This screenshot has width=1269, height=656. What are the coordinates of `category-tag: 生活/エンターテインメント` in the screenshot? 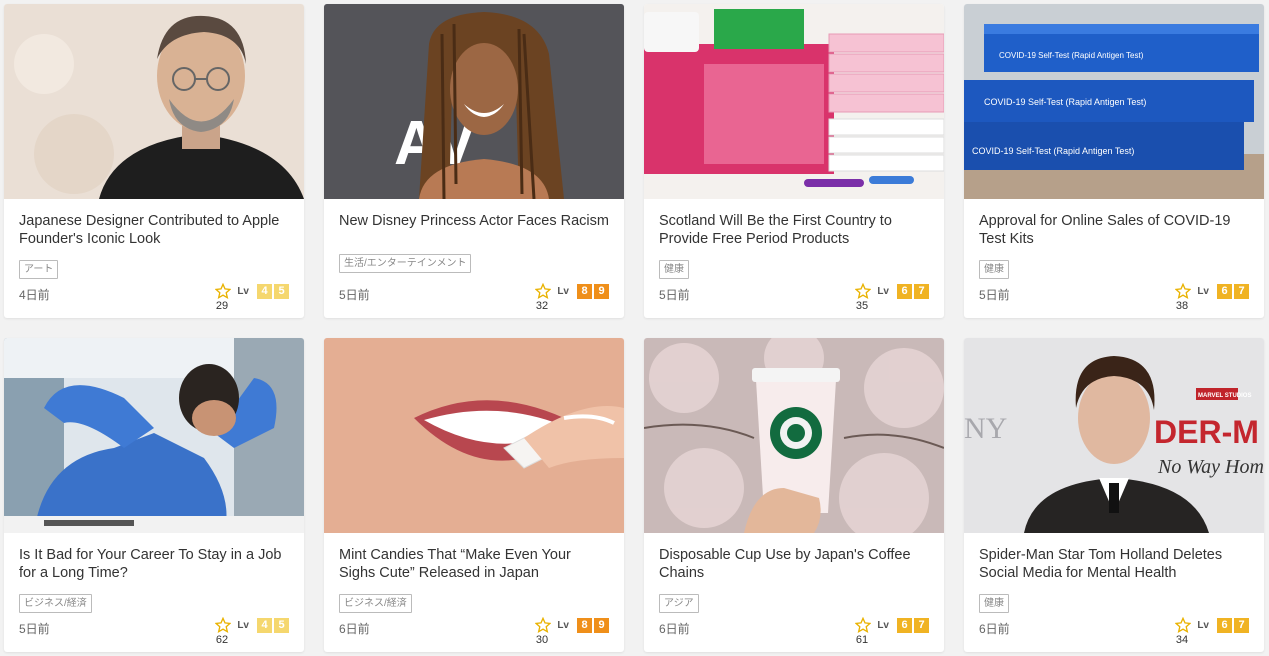 It's located at (405, 263).